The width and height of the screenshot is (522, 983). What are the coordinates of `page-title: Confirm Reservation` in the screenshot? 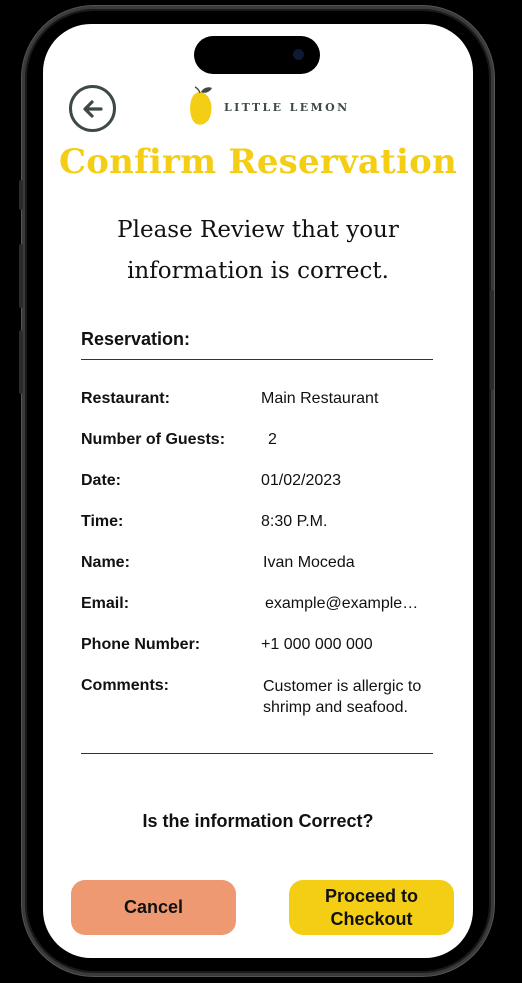 It's located at (258, 162).